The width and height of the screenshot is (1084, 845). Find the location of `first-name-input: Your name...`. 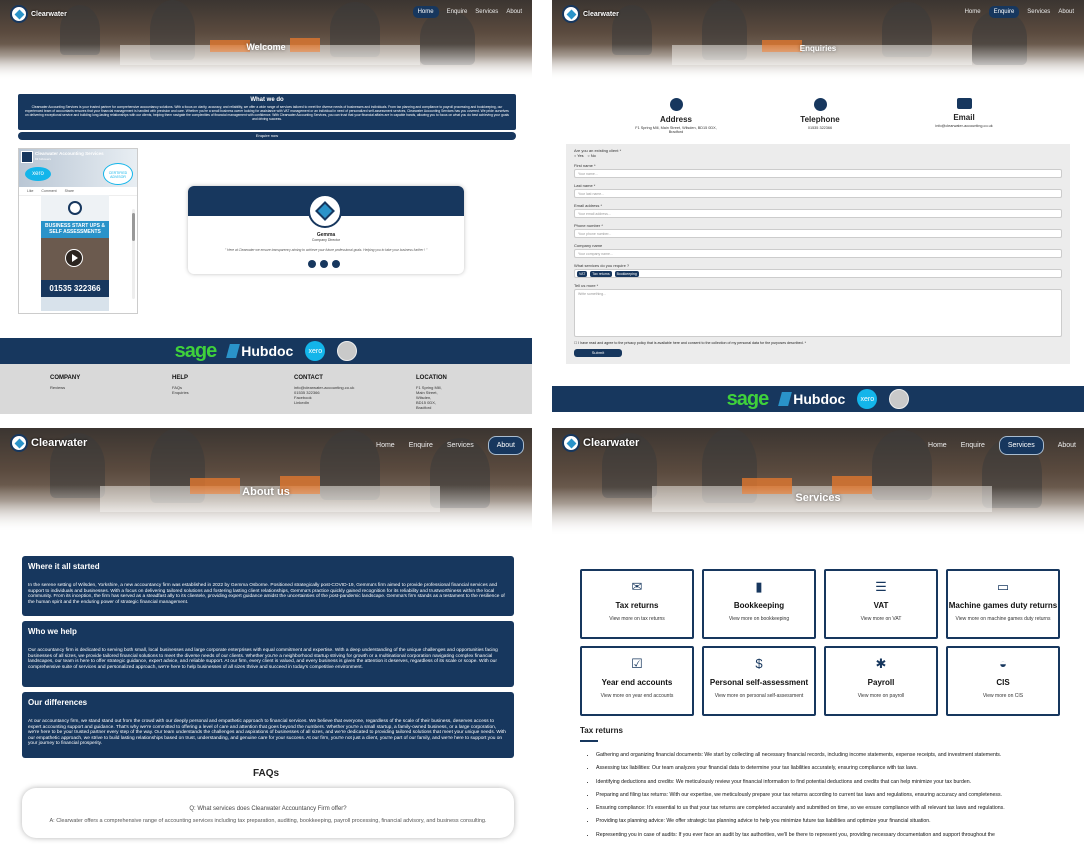

first-name-input: Your name... is located at coordinates (818, 173).